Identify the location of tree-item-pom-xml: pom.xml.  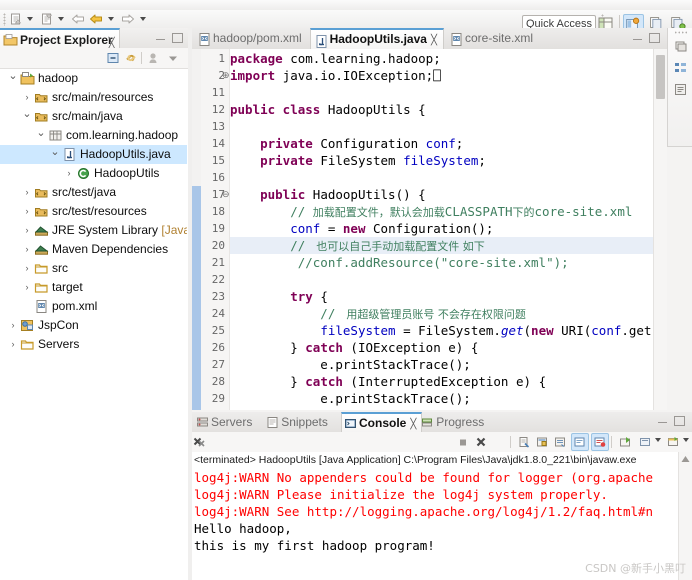
(93, 306).